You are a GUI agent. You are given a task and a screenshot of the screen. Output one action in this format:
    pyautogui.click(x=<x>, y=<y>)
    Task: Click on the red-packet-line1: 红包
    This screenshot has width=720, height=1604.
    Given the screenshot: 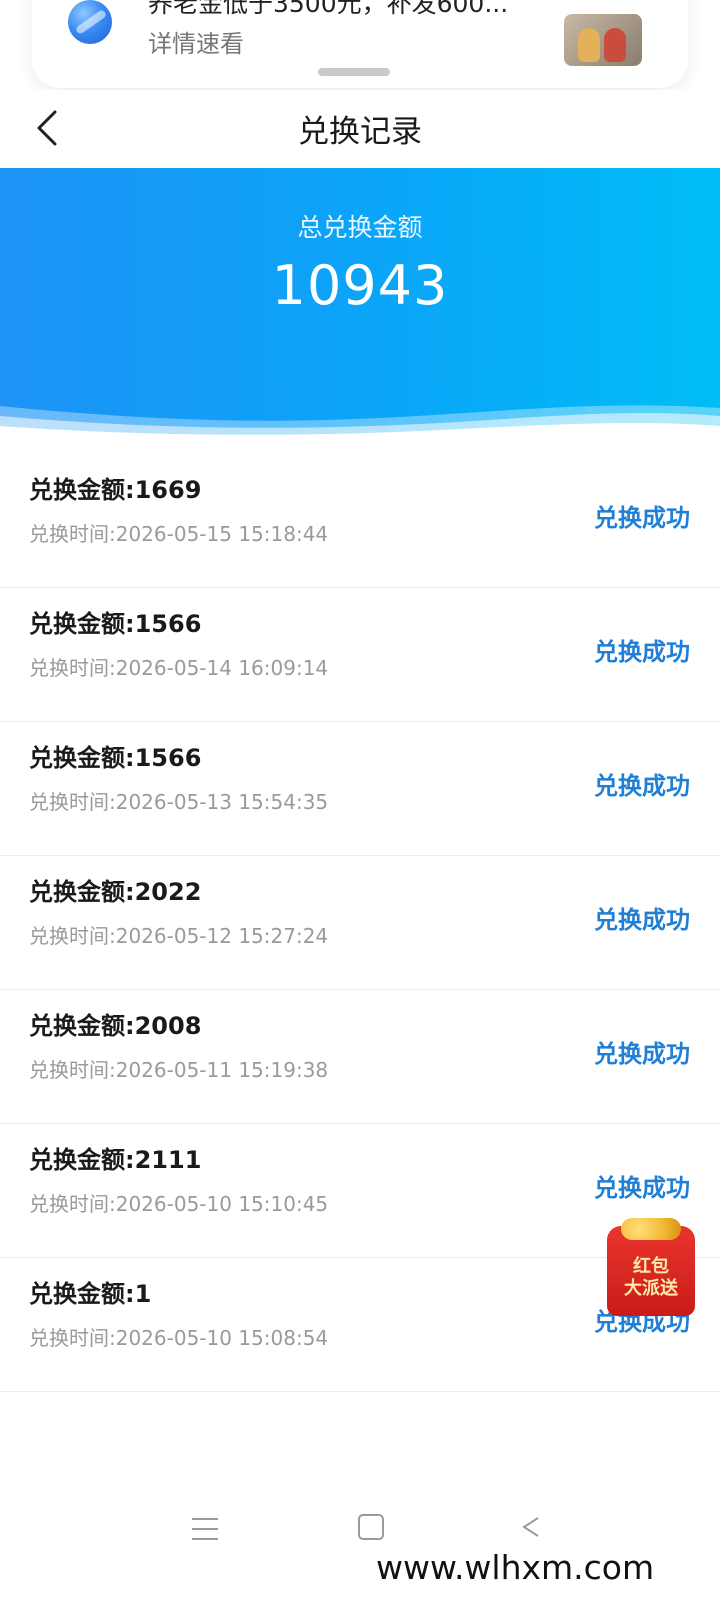 What is the action you would take?
    pyautogui.click(x=651, y=1266)
    